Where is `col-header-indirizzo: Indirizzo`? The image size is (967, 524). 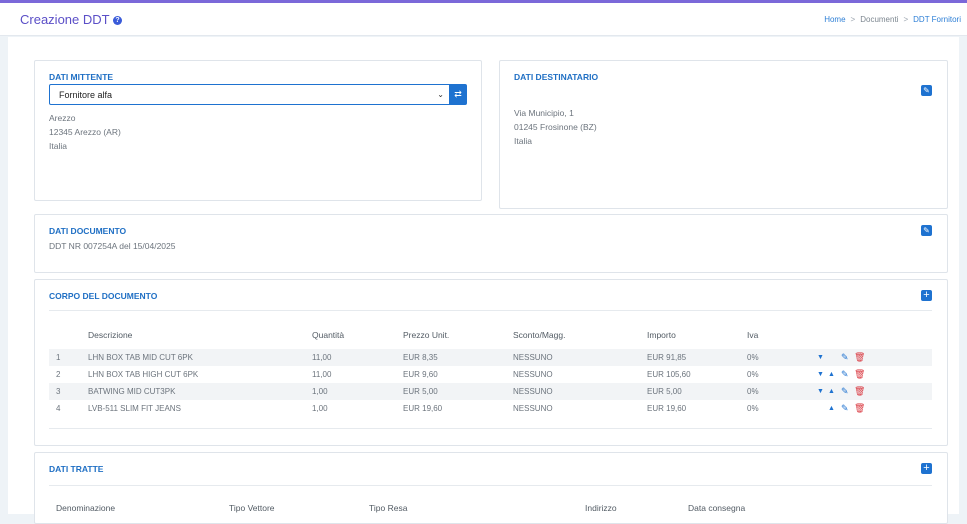 col-header-indirizzo: Indirizzo is located at coordinates (601, 508).